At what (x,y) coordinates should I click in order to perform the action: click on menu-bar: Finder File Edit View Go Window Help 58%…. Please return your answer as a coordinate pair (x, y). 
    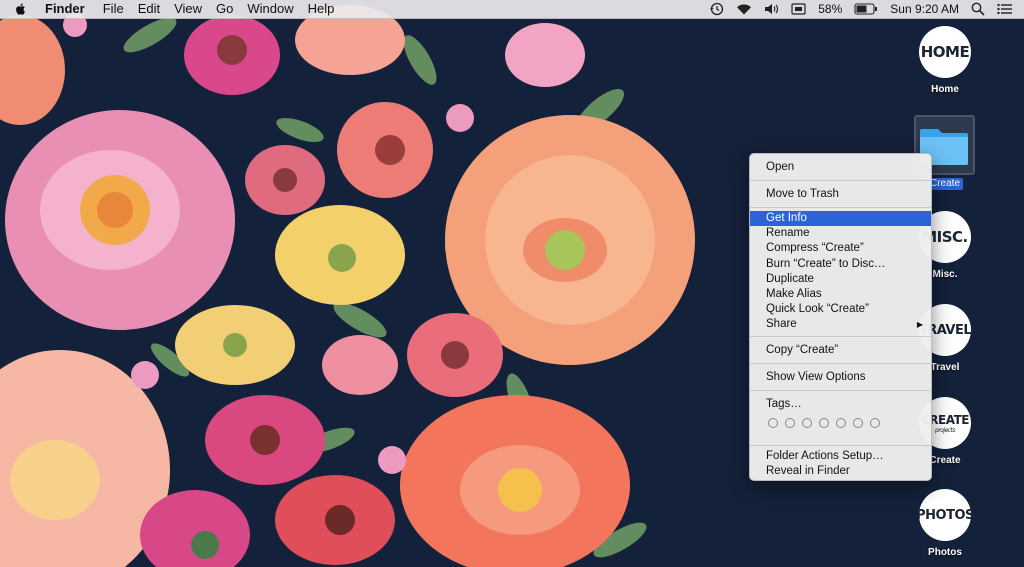
    Looking at the image, I should click on (512, 9).